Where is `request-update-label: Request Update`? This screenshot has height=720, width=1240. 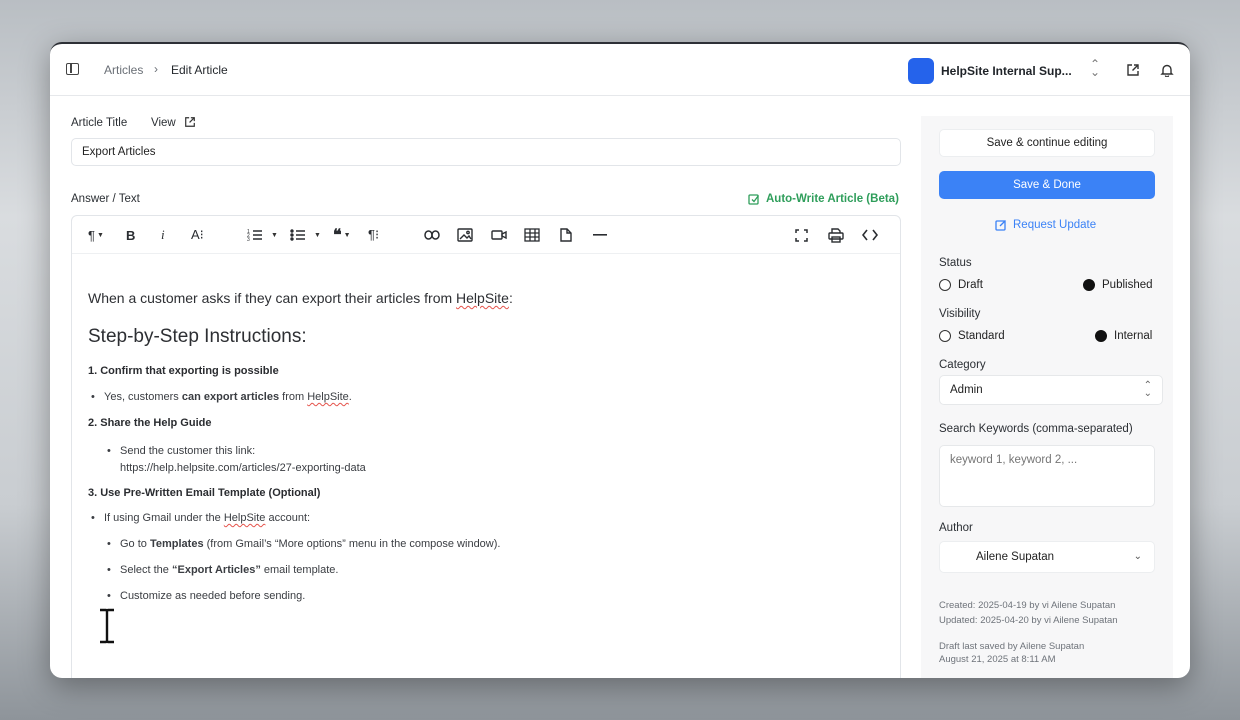
request-update-label: Request Update is located at coordinates (1055, 225).